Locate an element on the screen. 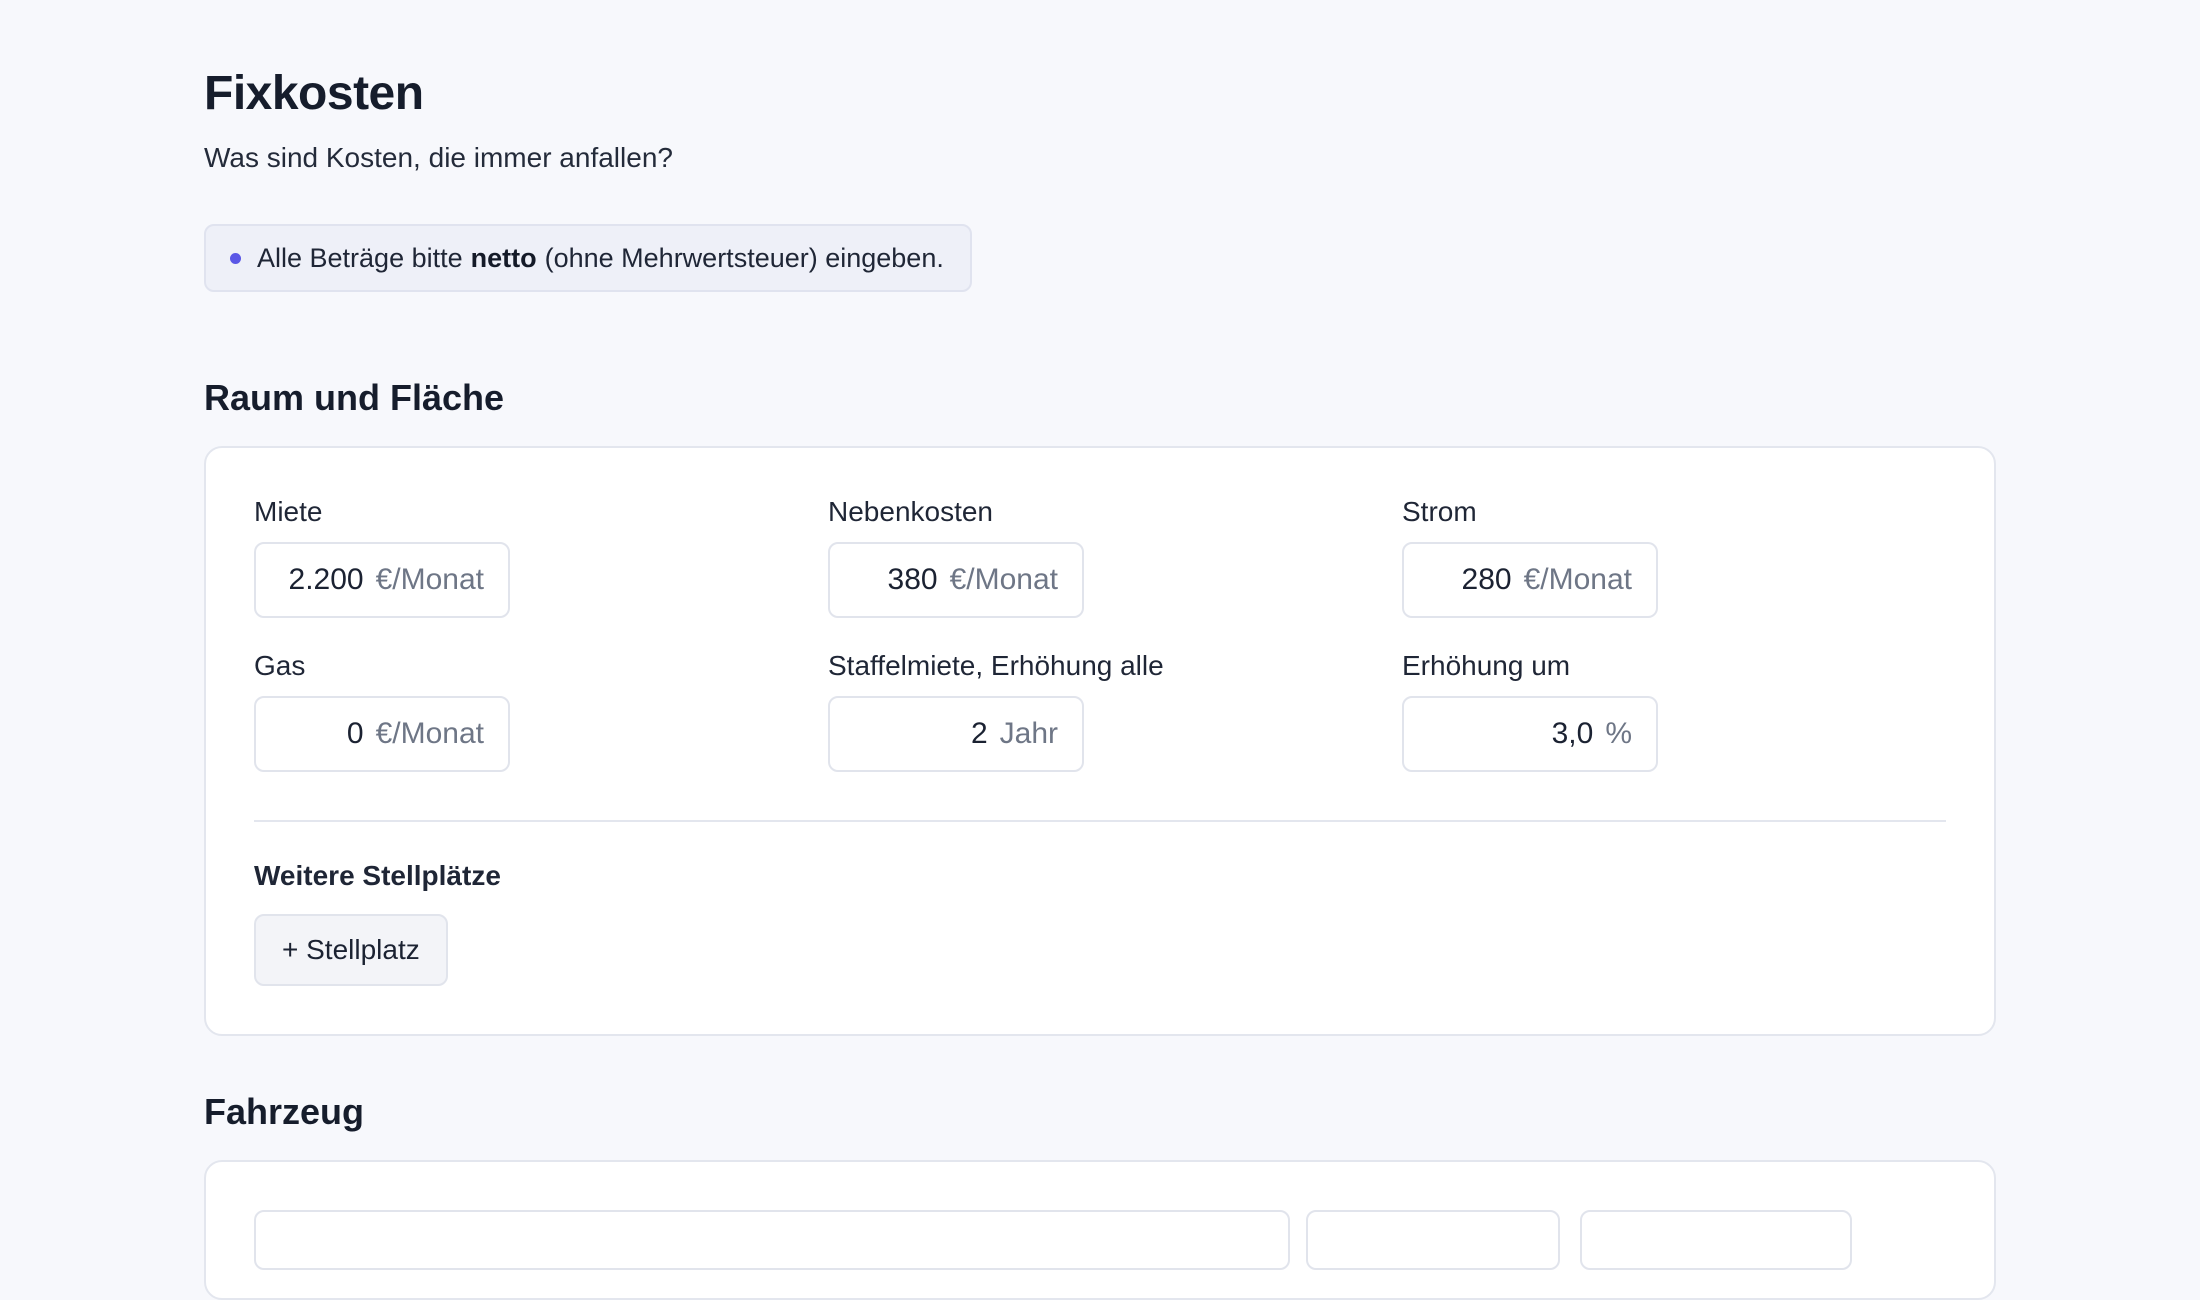  field-staffelmiete: Staffelmiete, Erhöhung alle 2 Jahr is located at coordinates (1115, 710).